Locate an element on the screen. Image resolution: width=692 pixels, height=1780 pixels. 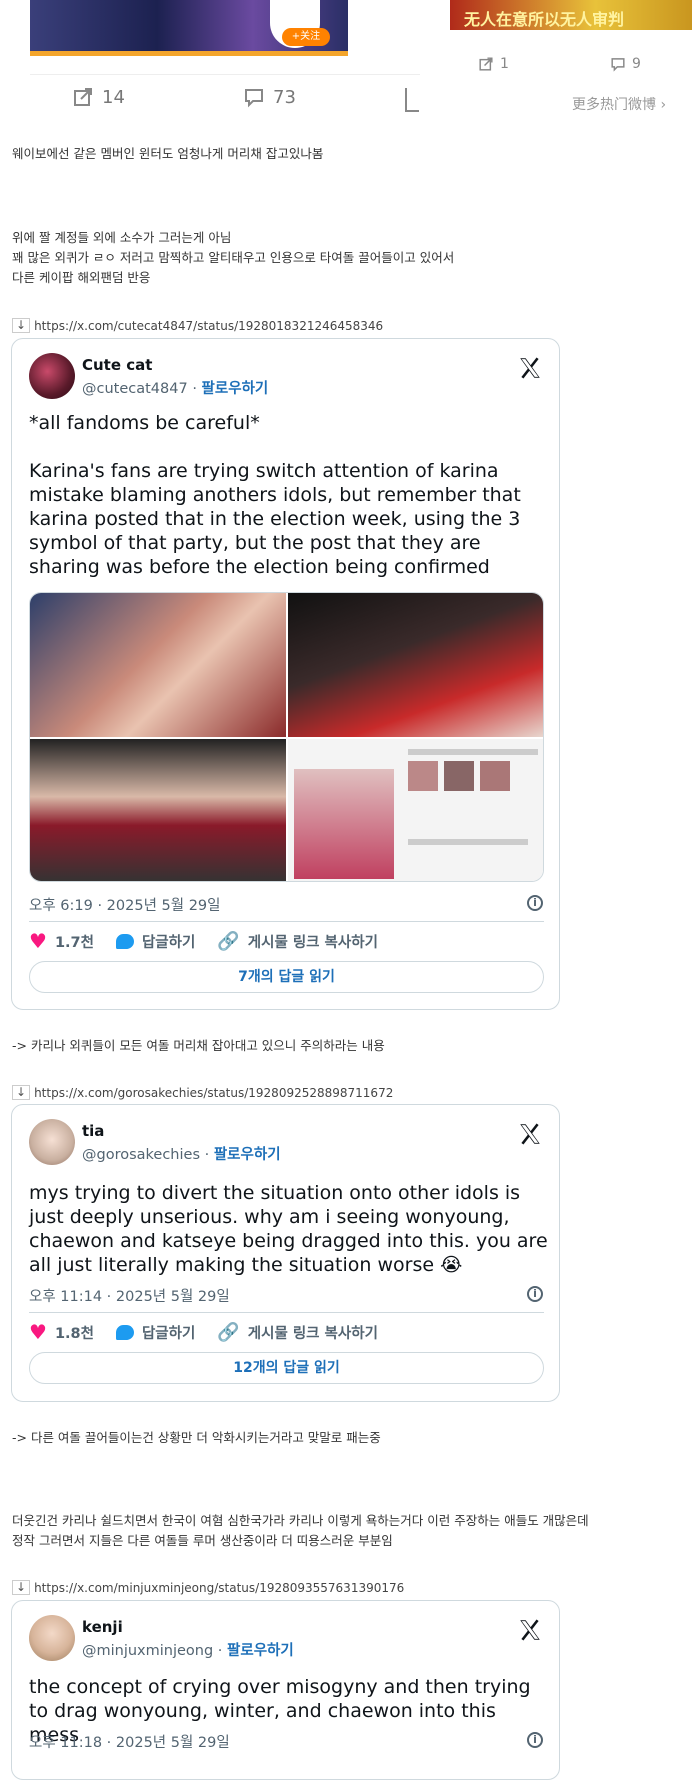
post-paragraph-1: 웨이보에선 같은 멤버인 윈터도 엄청나게 머리채 잡고있나봄 is located at coordinates (168, 153).